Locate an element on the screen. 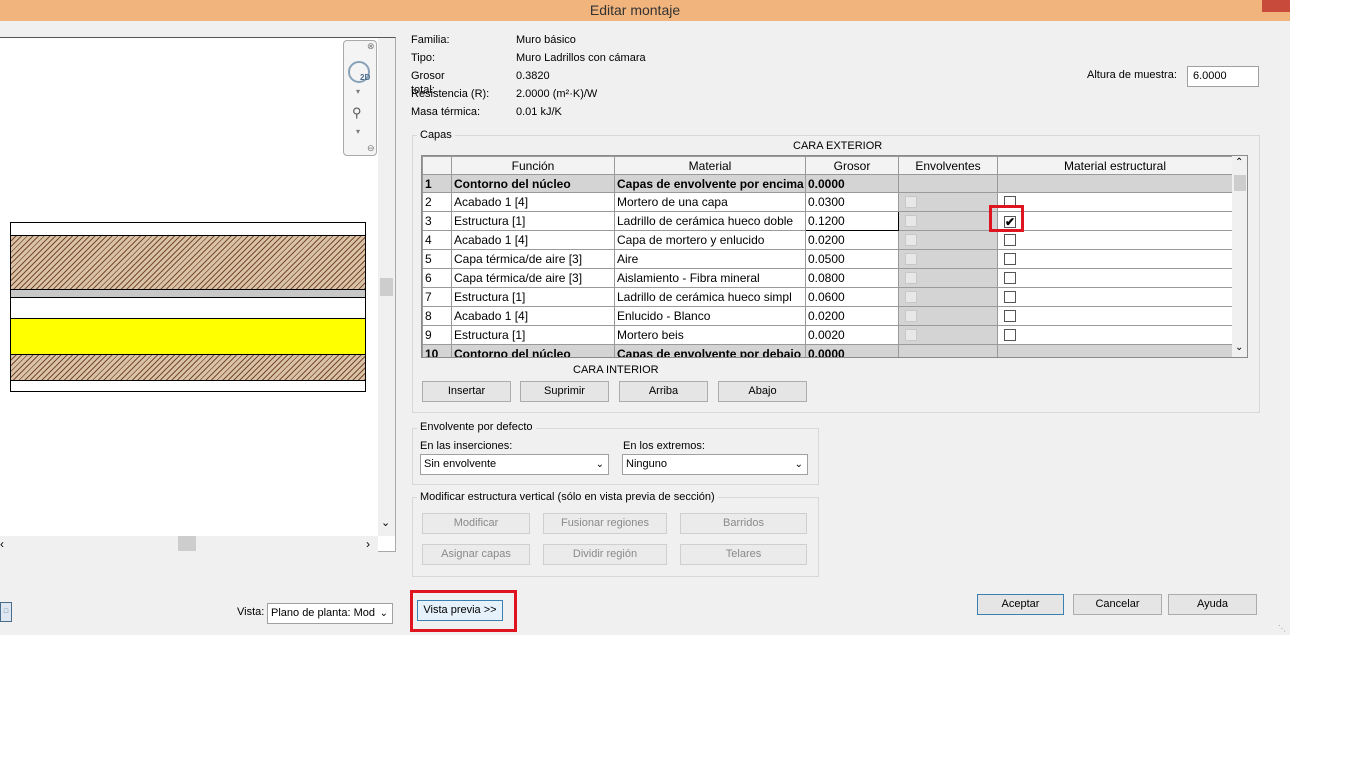 This screenshot has width=1366, height=768. navigation-bar: ⊗ 2D ▾ ⚲ ▾ ⊖ is located at coordinates (360, 98).